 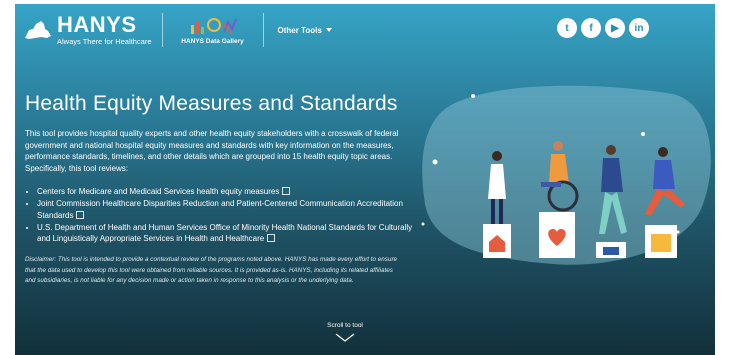 I want to click on other-tools-dropdown: Other Tools, so click(x=305, y=30).